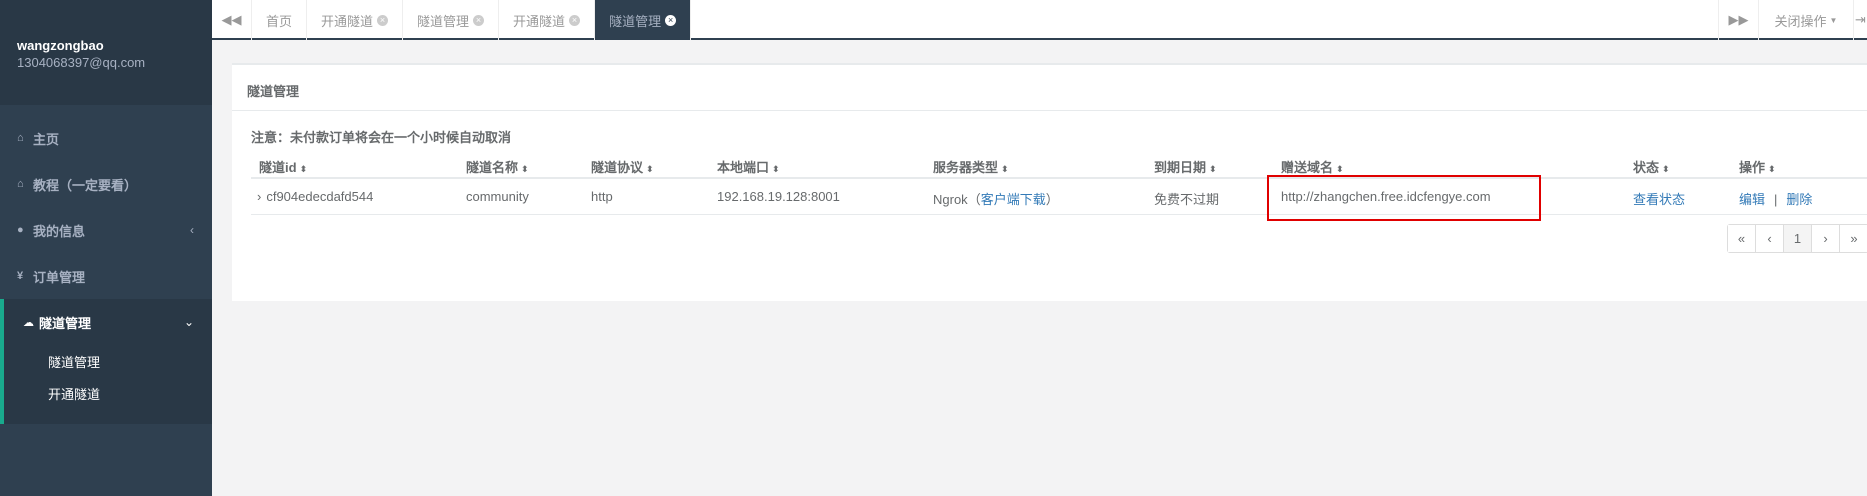 The height and width of the screenshot is (496, 1867). Describe the element at coordinates (1742, 238) in the screenshot. I see `first-page-button: «` at that location.